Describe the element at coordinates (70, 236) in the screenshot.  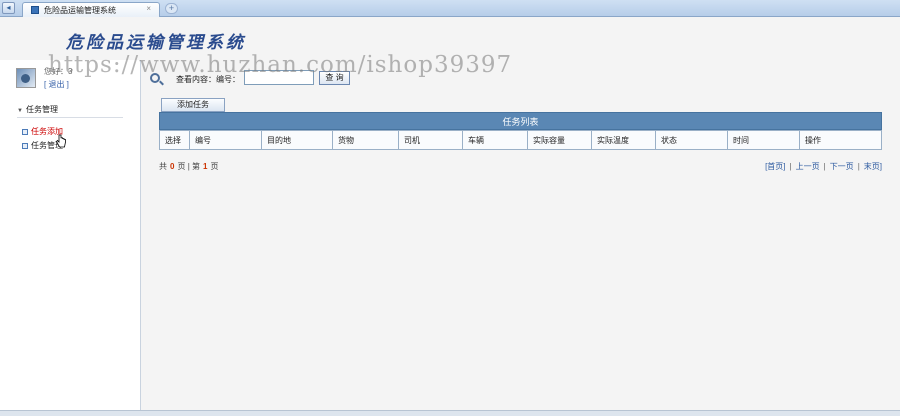
I see `sidebar: 您好：3 [ 退出 ] ▼ 任务管理 任务添加 任务管理` at that location.